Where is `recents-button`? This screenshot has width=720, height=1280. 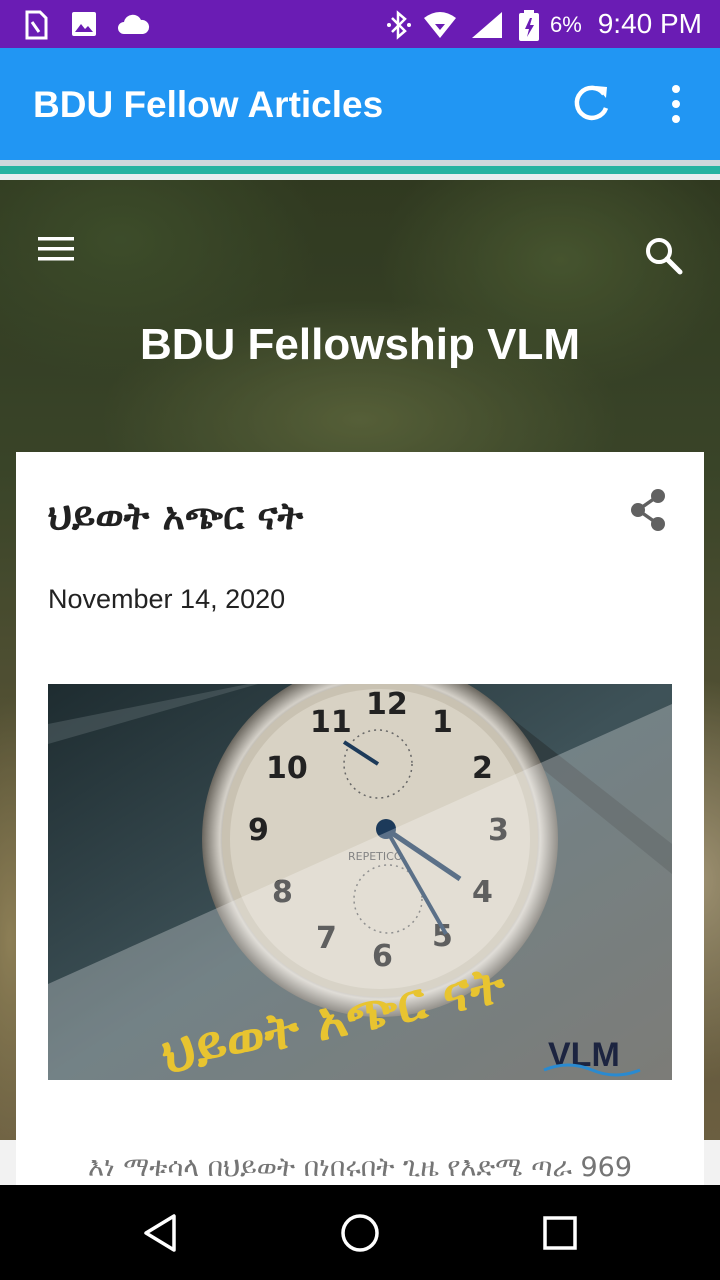
recents-button is located at coordinates (560, 1233).